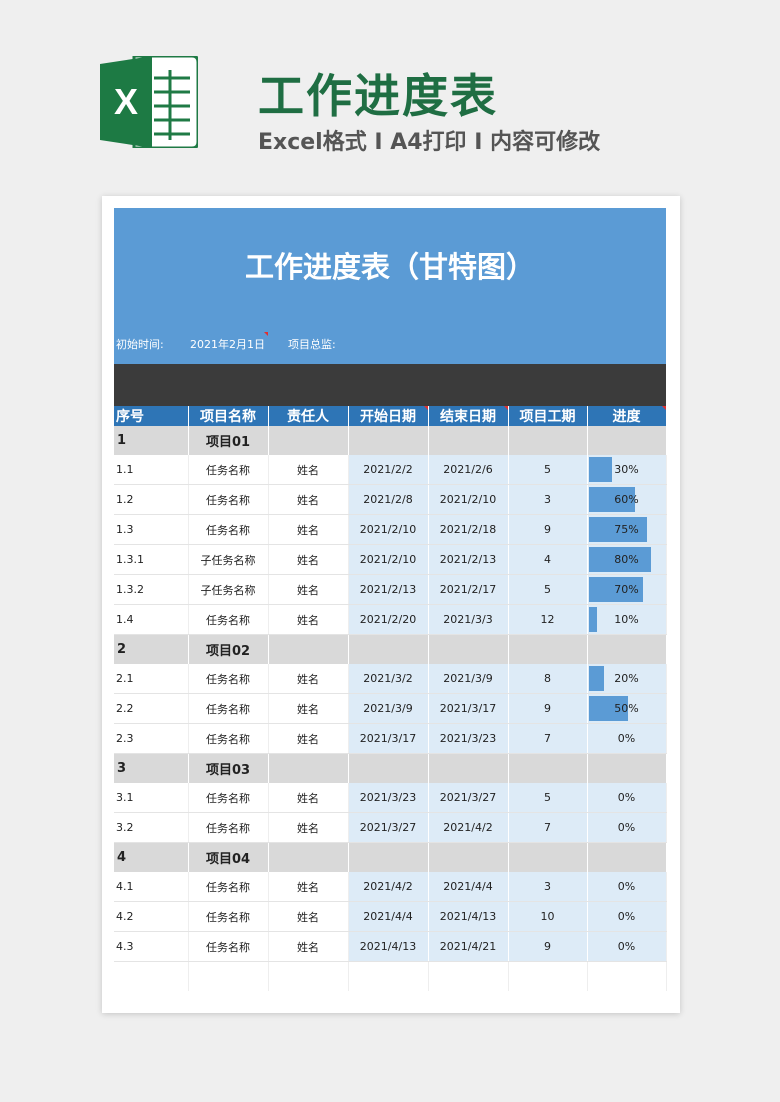 The height and width of the screenshot is (1102, 780). Describe the element at coordinates (468, 708) in the screenshot. I see `end-date-cell: 2021/3/17` at that location.